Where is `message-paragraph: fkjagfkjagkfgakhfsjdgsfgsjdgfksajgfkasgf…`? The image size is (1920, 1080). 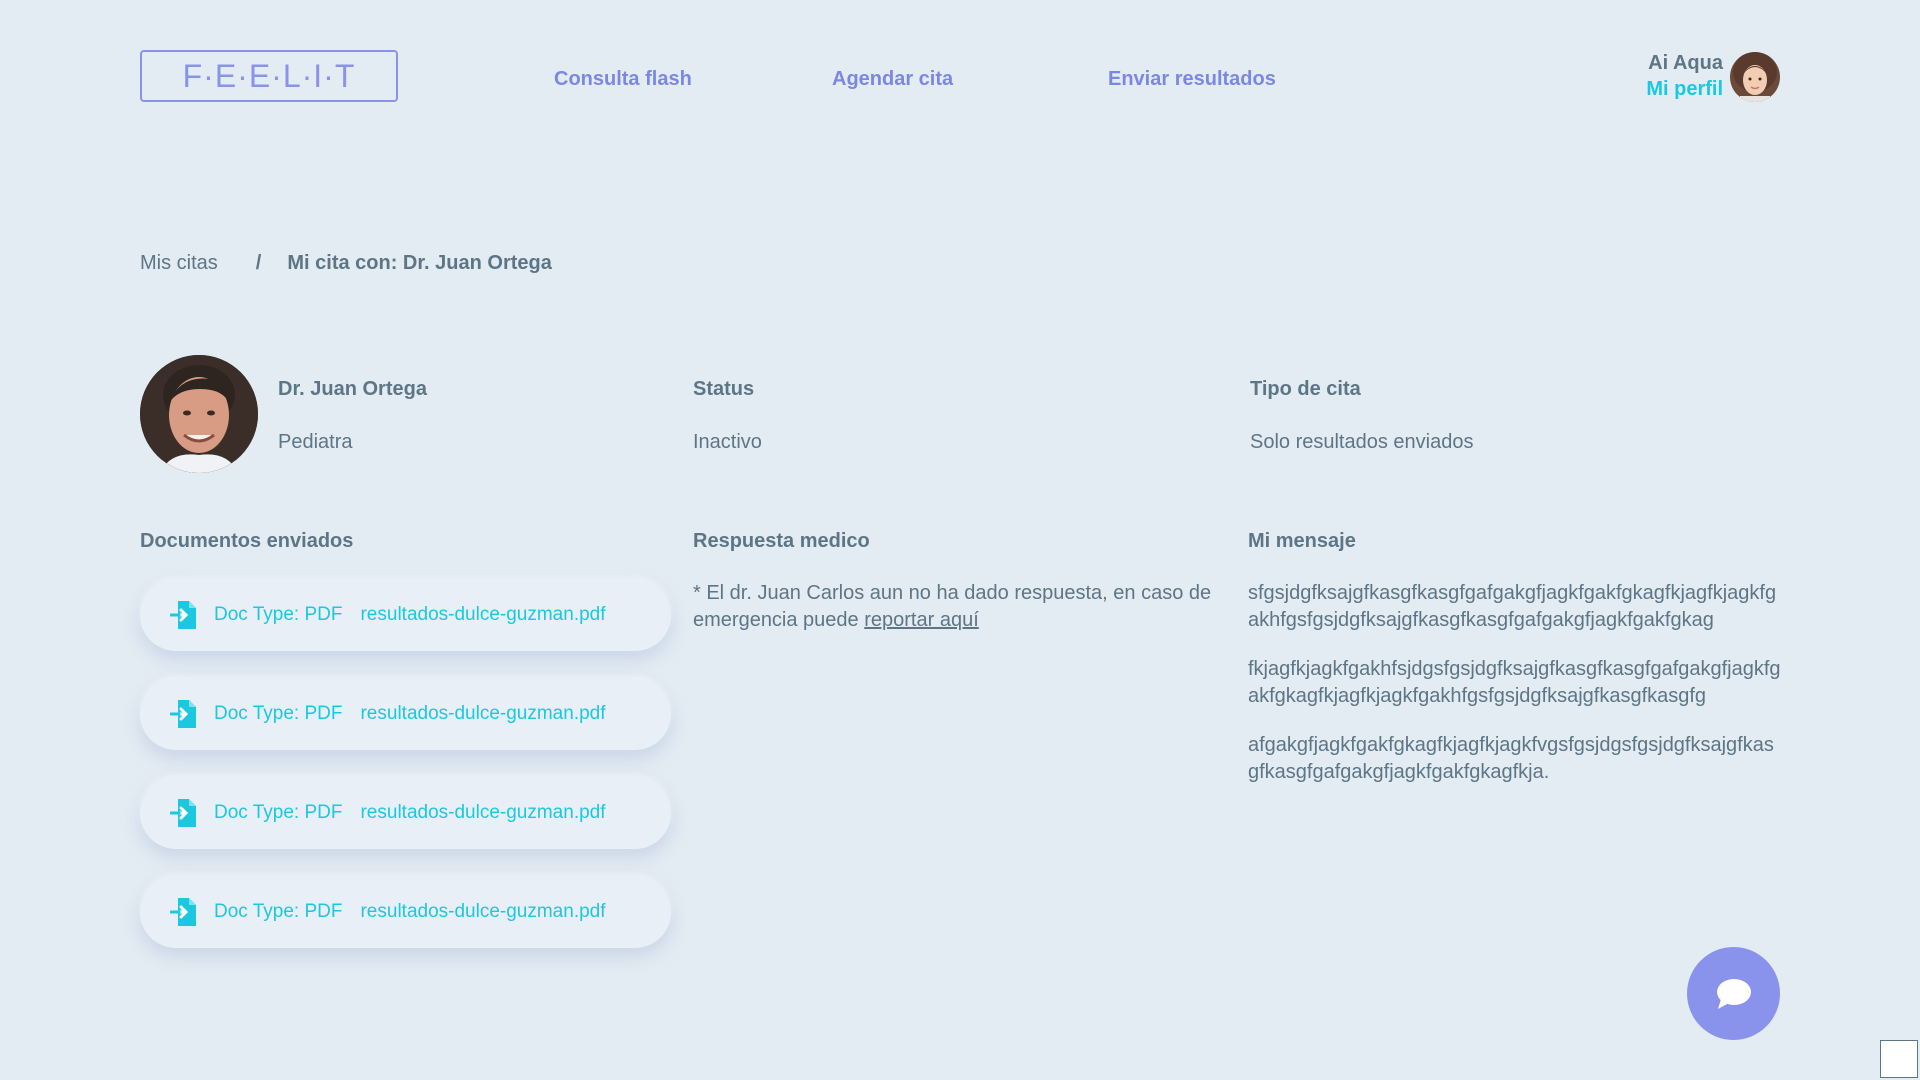 message-paragraph: fkjagfkjagkfgakhfsjdgsfgsjdgfksajgfkasgf… is located at coordinates (1514, 682).